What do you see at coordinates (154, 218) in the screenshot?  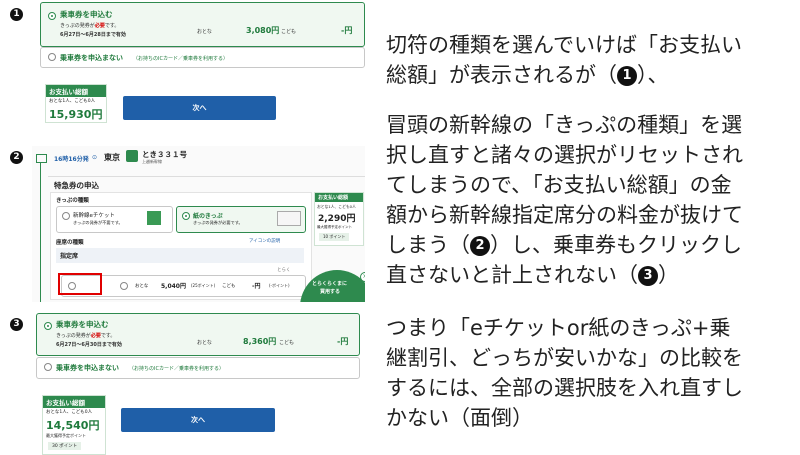 I see `eticket-card-icon` at bounding box center [154, 218].